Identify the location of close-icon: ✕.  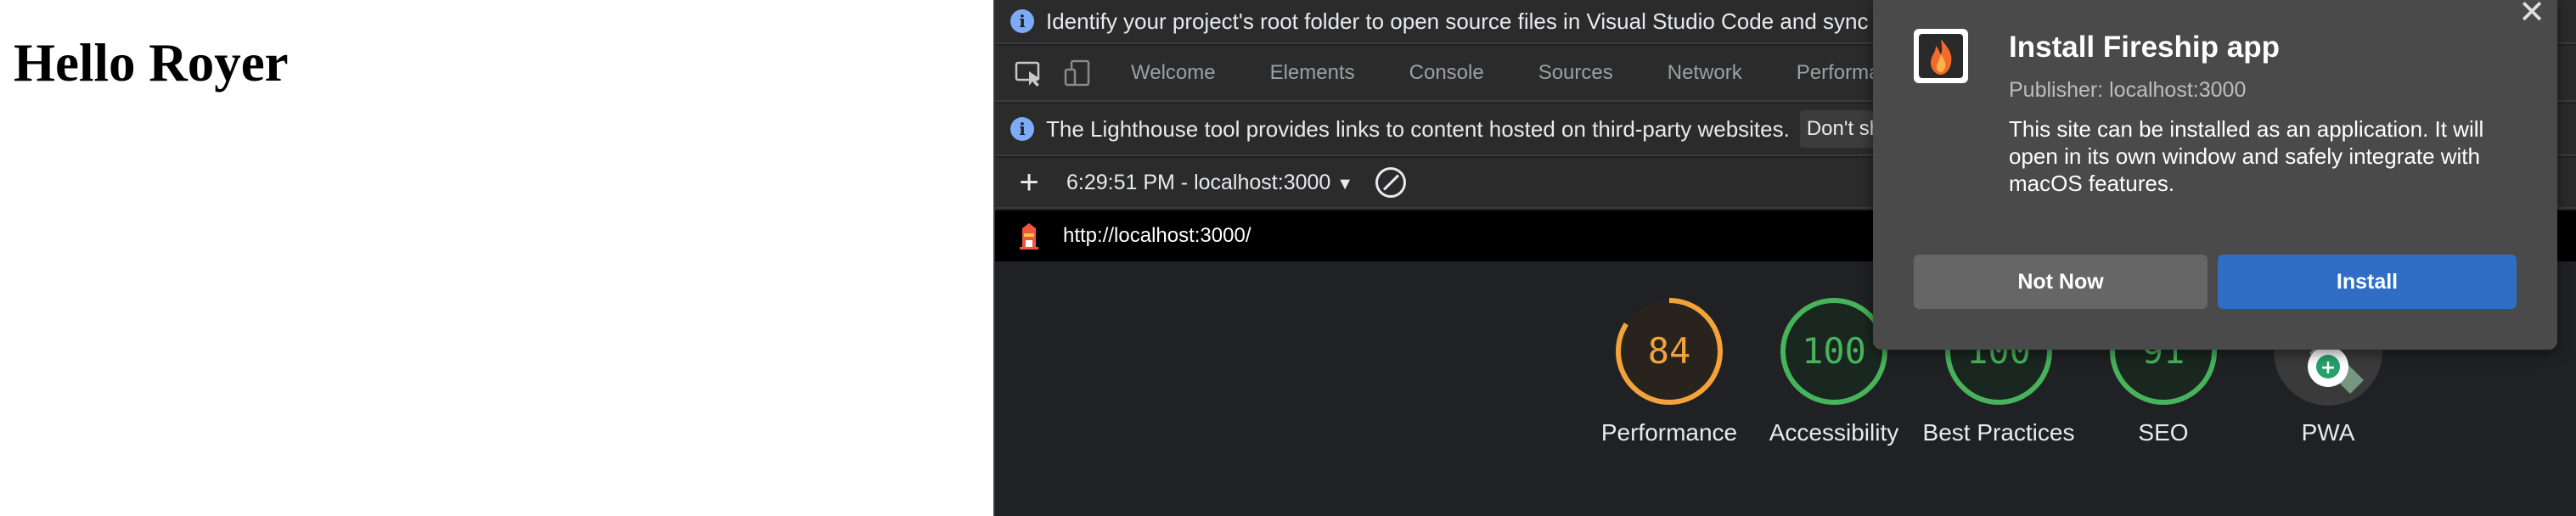
(2531, 15).